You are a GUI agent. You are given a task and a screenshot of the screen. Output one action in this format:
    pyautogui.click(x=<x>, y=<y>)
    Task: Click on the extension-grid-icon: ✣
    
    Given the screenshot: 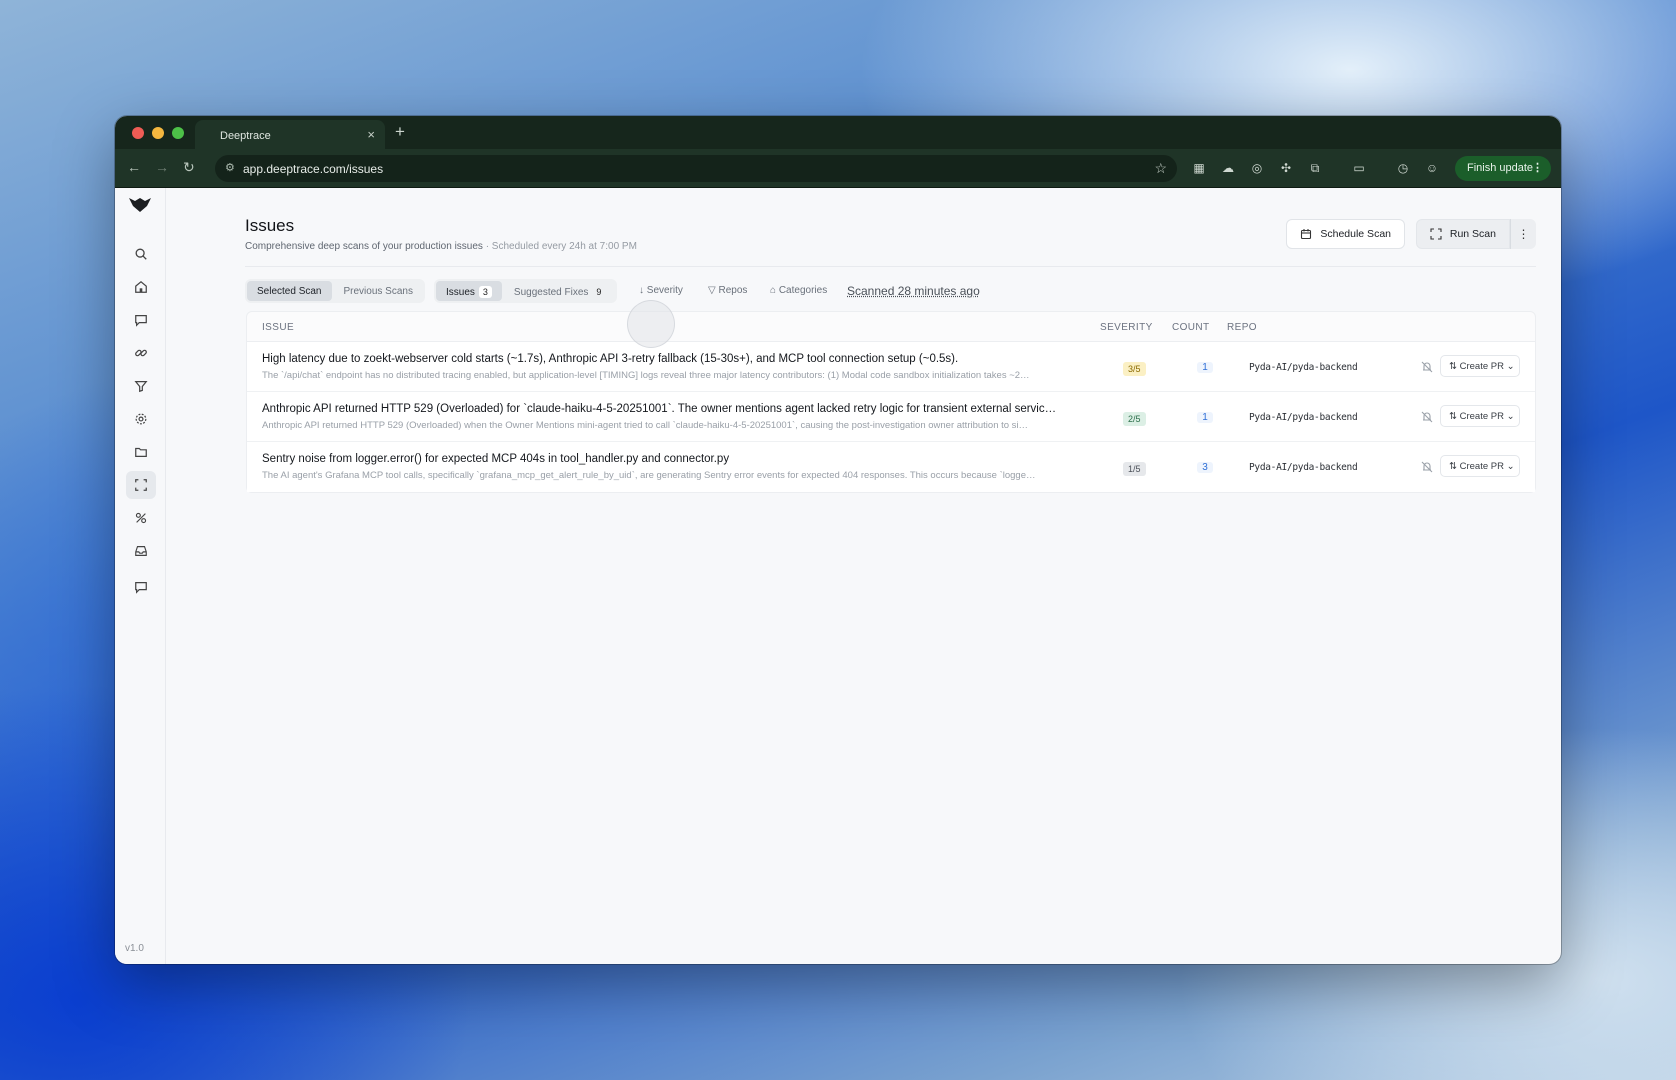 What is the action you would take?
    pyautogui.click(x=1286, y=168)
    